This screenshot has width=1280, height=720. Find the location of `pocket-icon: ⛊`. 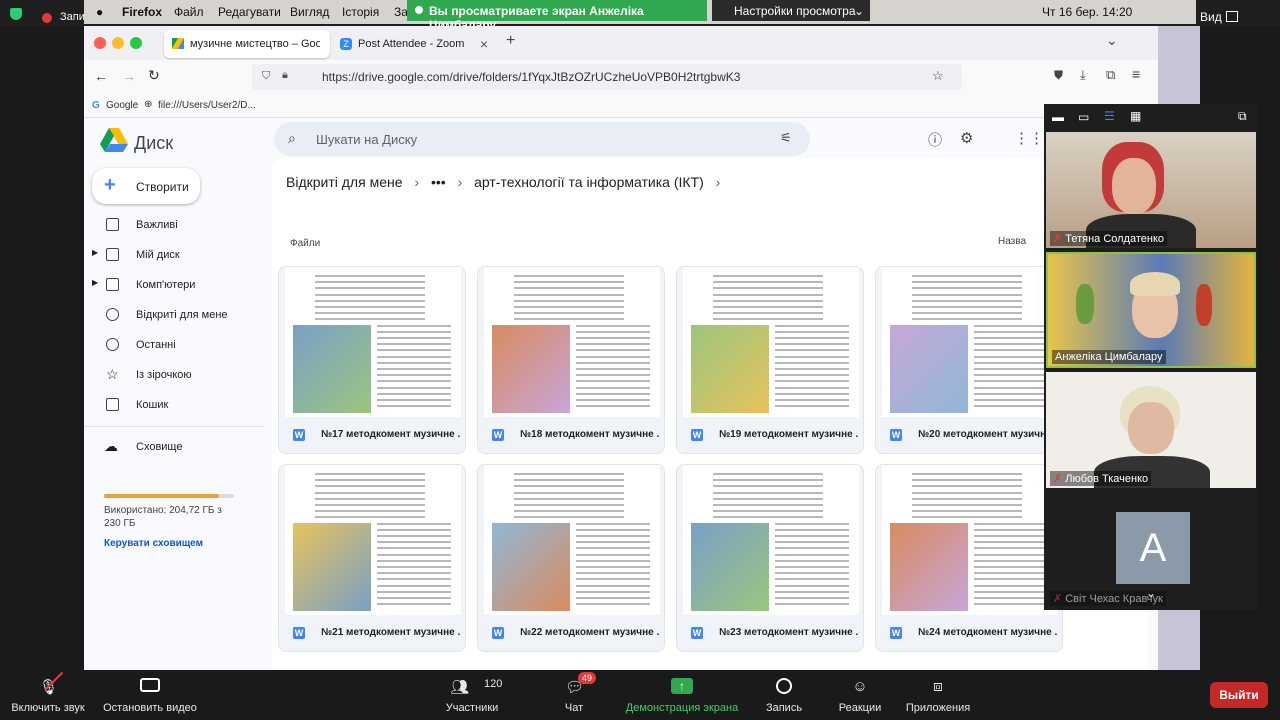

pocket-icon: ⛊ is located at coordinates (1058, 75).